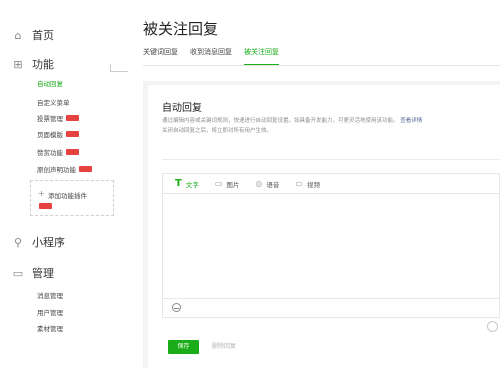  Describe the element at coordinates (48, 242) in the screenshot. I see `sidebar-section-label: 小程序` at that location.